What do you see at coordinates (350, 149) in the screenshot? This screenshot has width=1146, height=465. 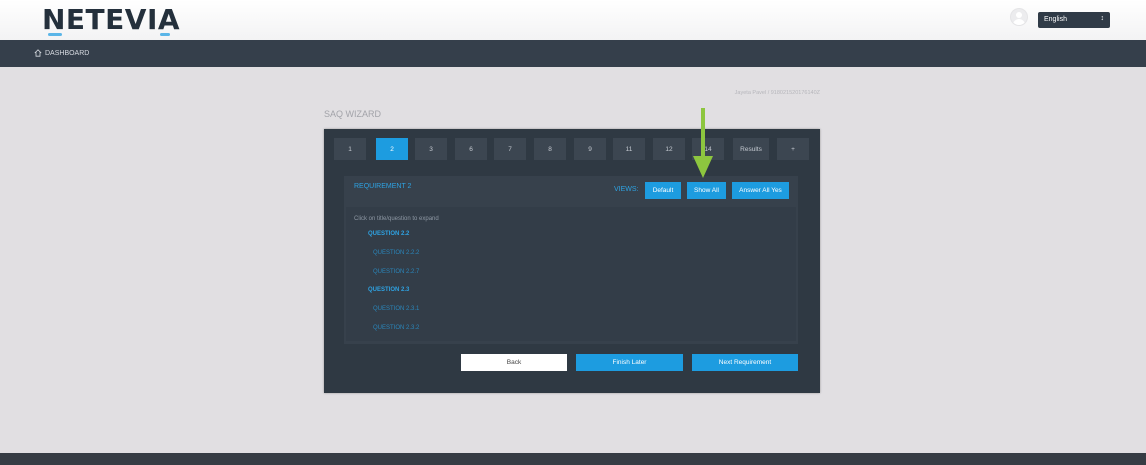 I see `tab-step-1: 1` at bounding box center [350, 149].